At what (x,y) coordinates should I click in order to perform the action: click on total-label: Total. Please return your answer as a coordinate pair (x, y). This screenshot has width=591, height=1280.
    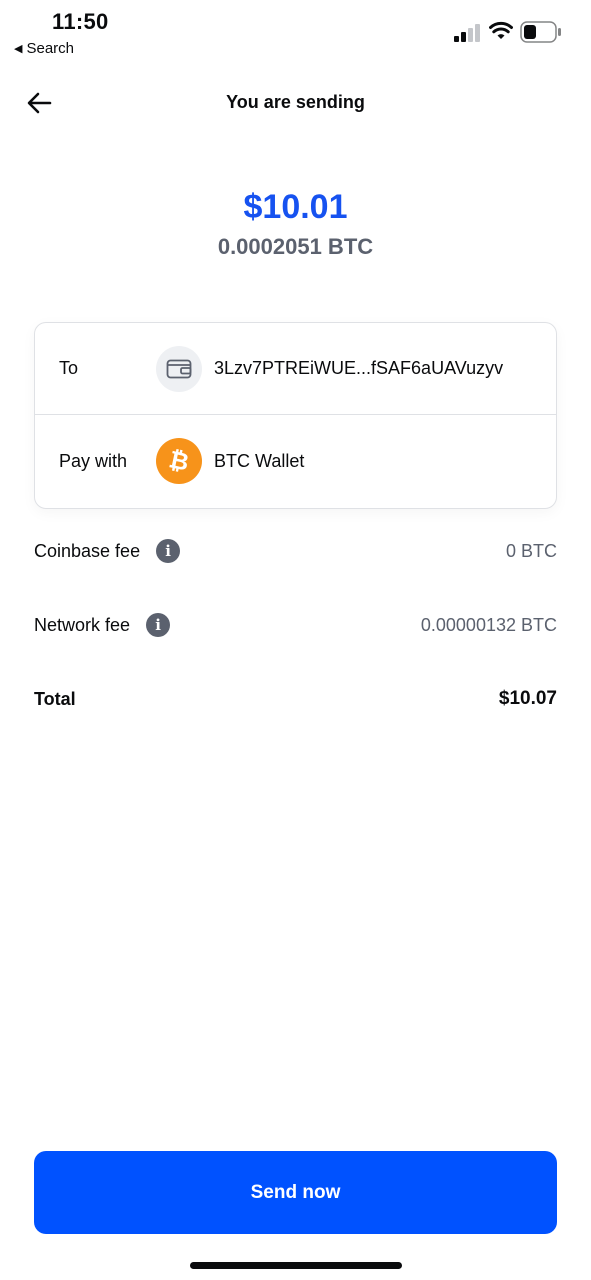
    Looking at the image, I should click on (55, 698).